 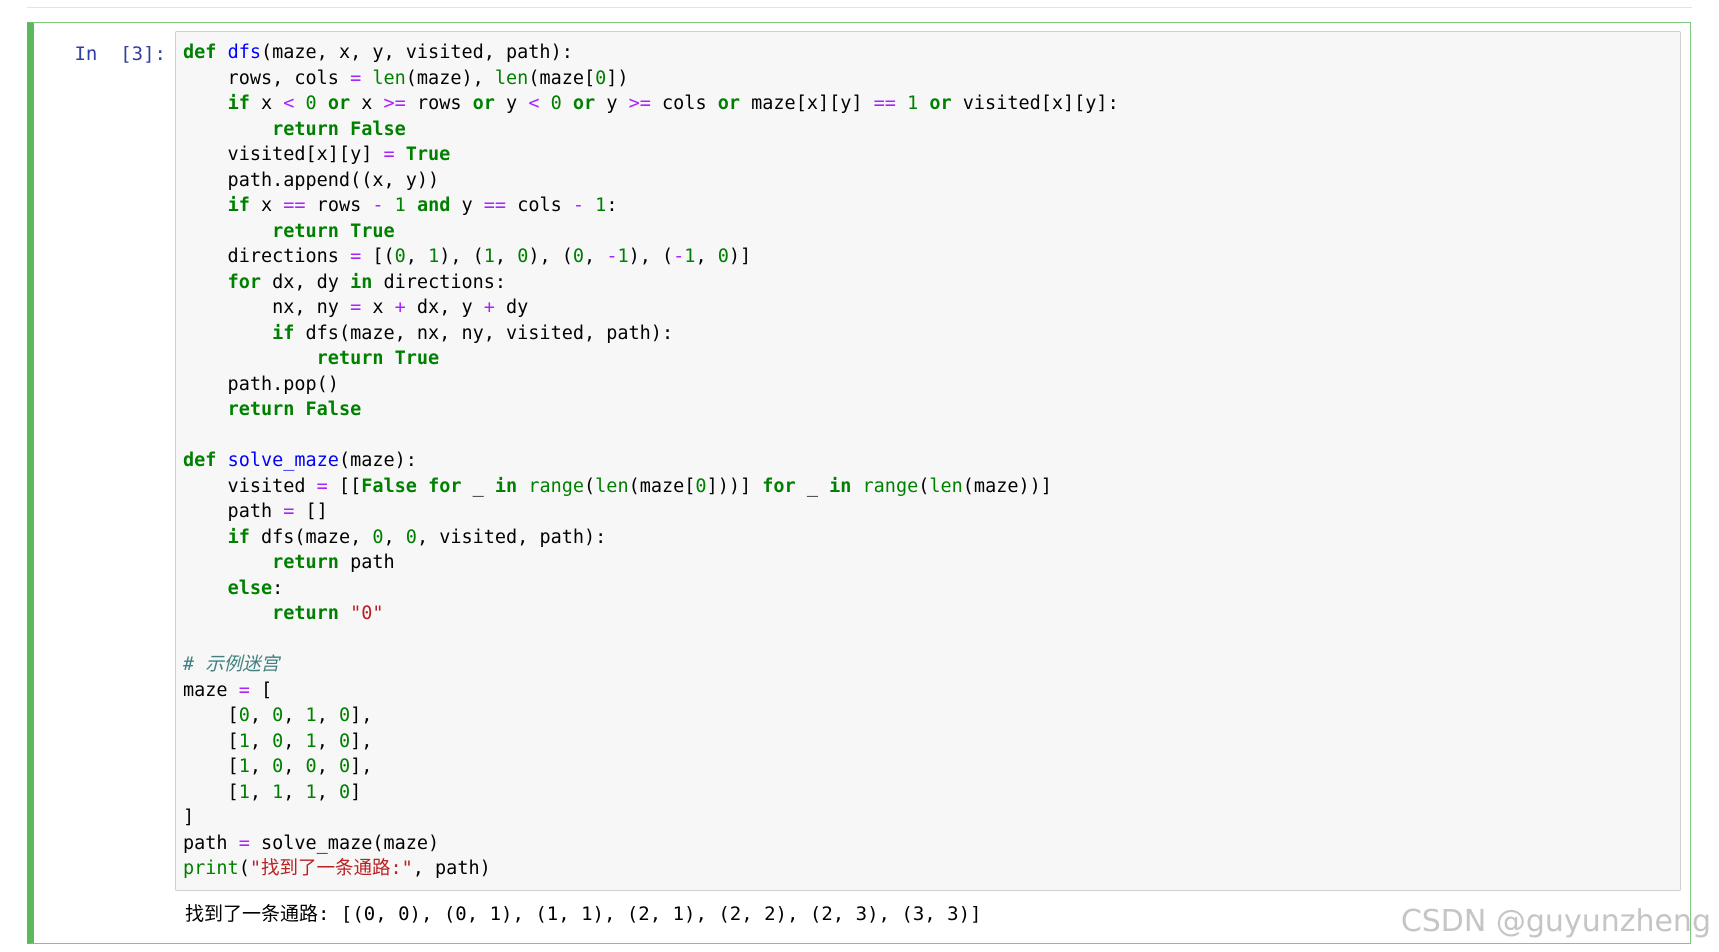 What do you see at coordinates (651, 614) in the screenshot?
I see `code-line: return "0"` at bounding box center [651, 614].